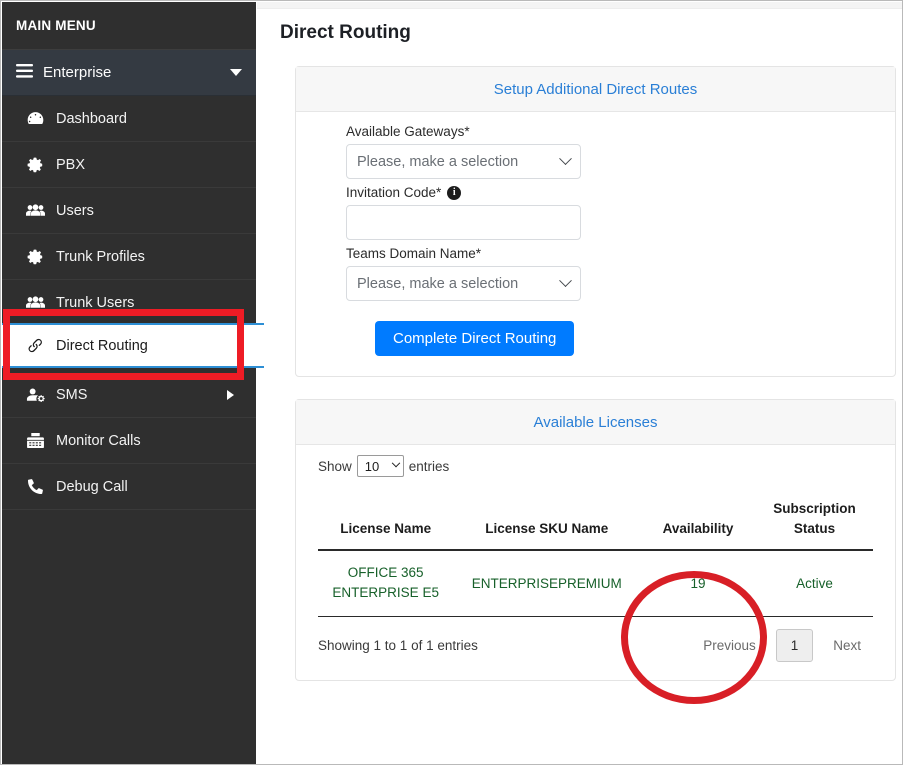 This screenshot has width=903, height=765. What do you see at coordinates (438, 161) in the screenshot?
I see `available-gateways-value: Please, make a selection` at bounding box center [438, 161].